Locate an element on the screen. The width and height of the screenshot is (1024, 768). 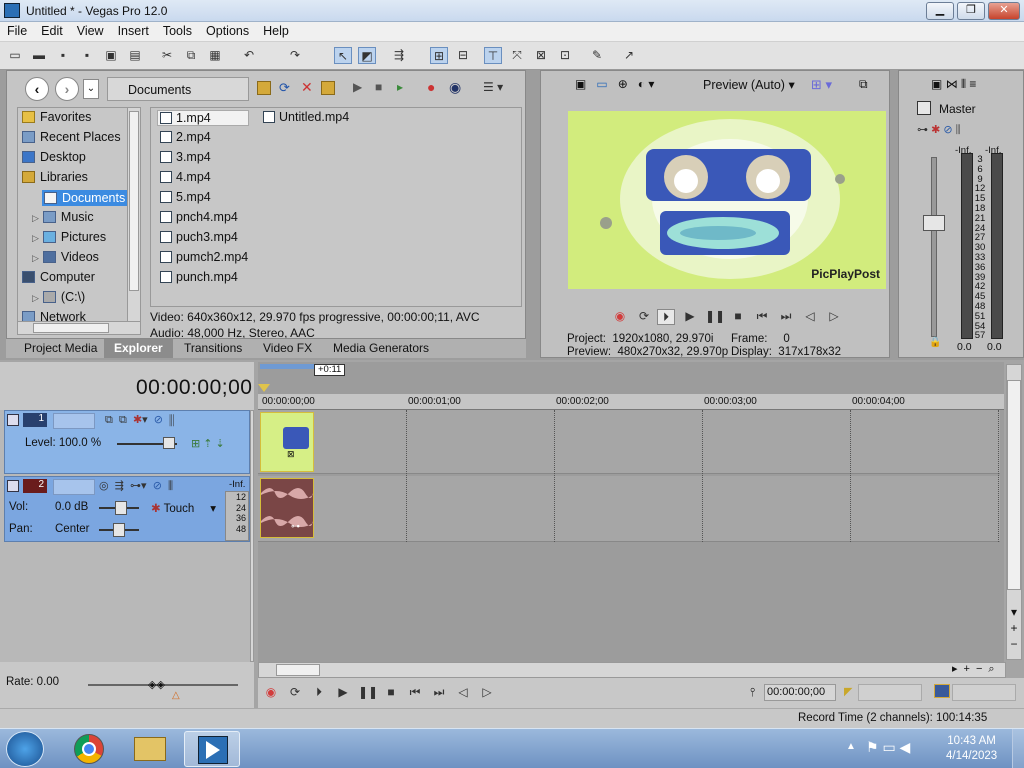
track-motion-icon: ⧉ ⧉ ✱▾ ⊘ ⫼ is located at coordinates (139, 420).